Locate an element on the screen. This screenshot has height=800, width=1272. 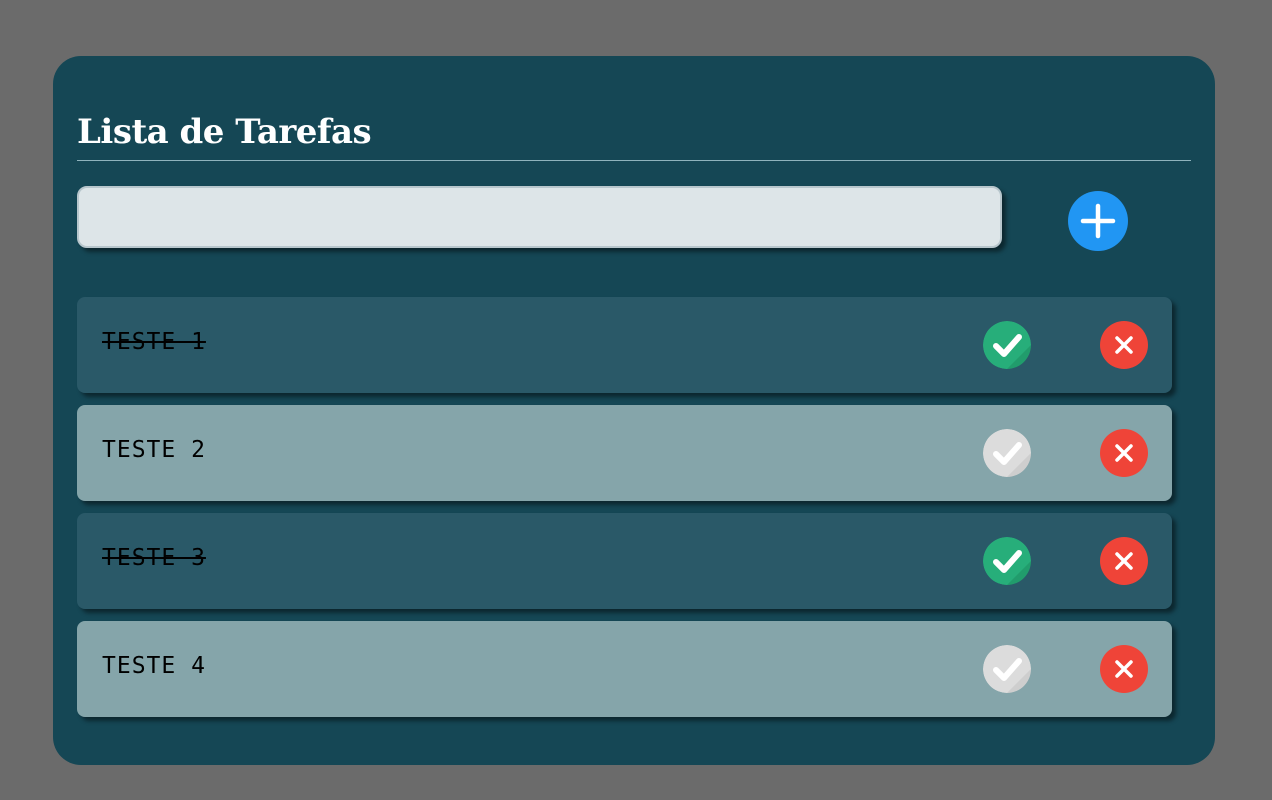
plus-icon is located at coordinates (1098, 221).